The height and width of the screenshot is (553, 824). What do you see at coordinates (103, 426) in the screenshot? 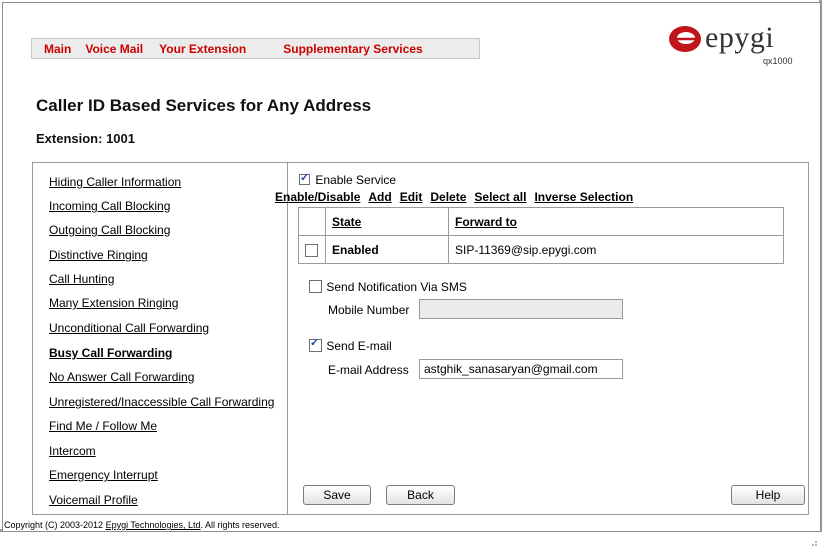
I see `sidebar-item-find-me-follow-me: Find Me / Follow Me` at bounding box center [103, 426].